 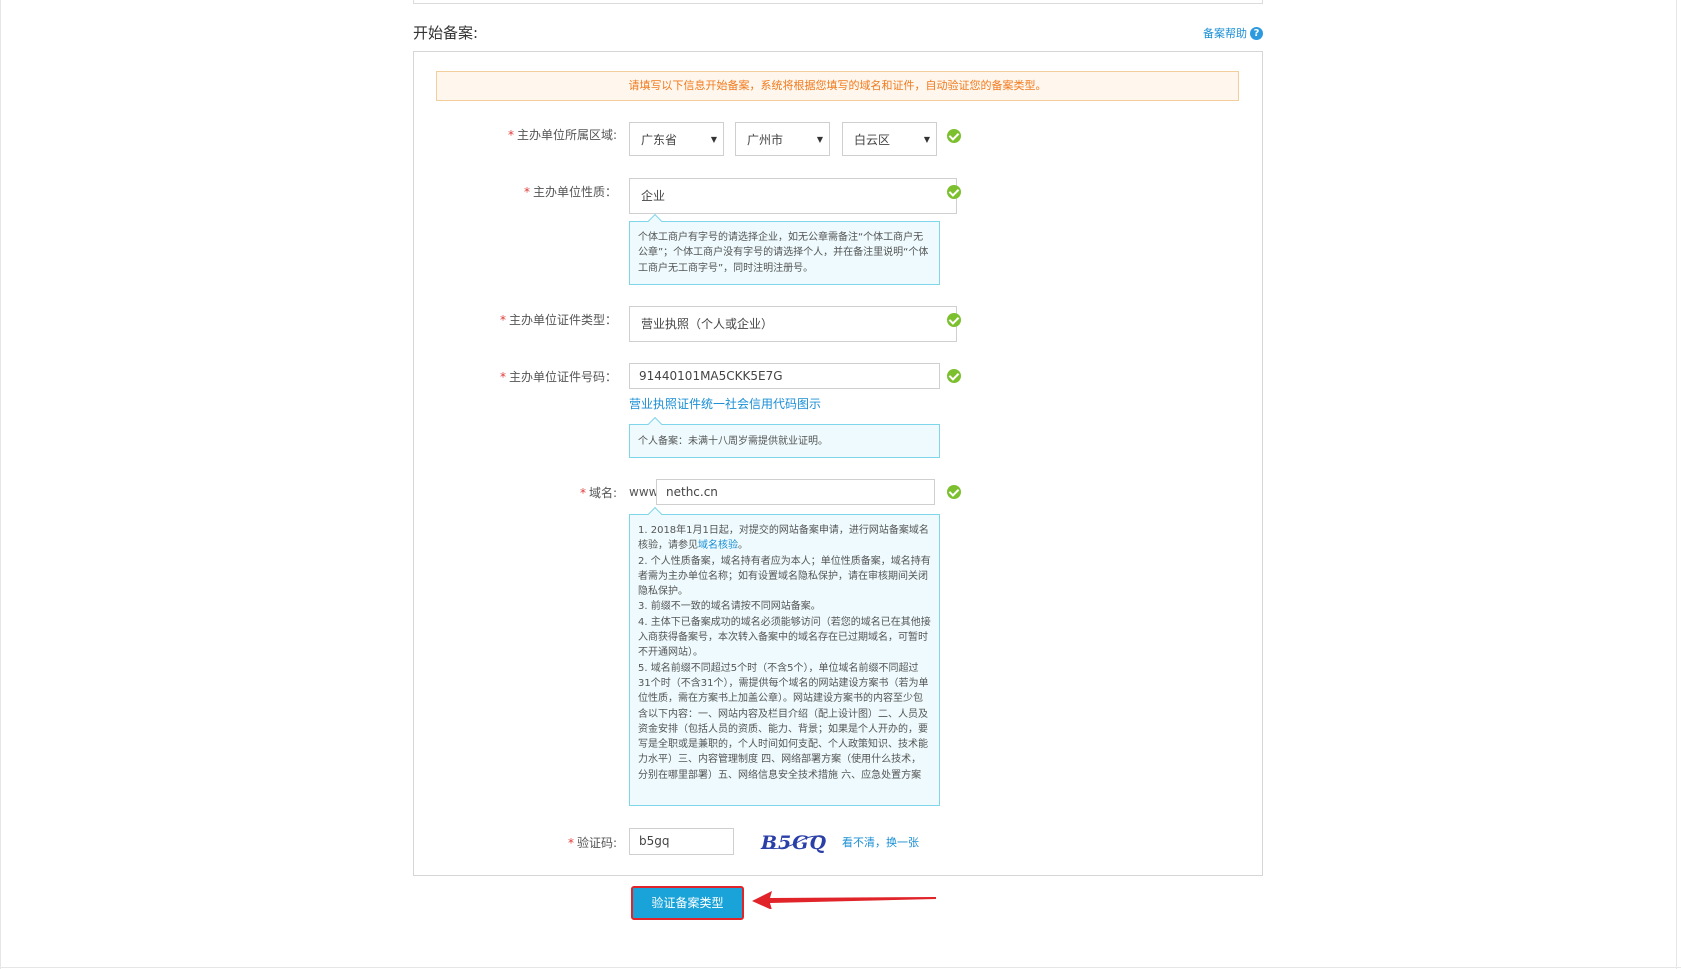 What do you see at coordinates (840, 967) in the screenshot?
I see `page-edge-bottom` at bounding box center [840, 967].